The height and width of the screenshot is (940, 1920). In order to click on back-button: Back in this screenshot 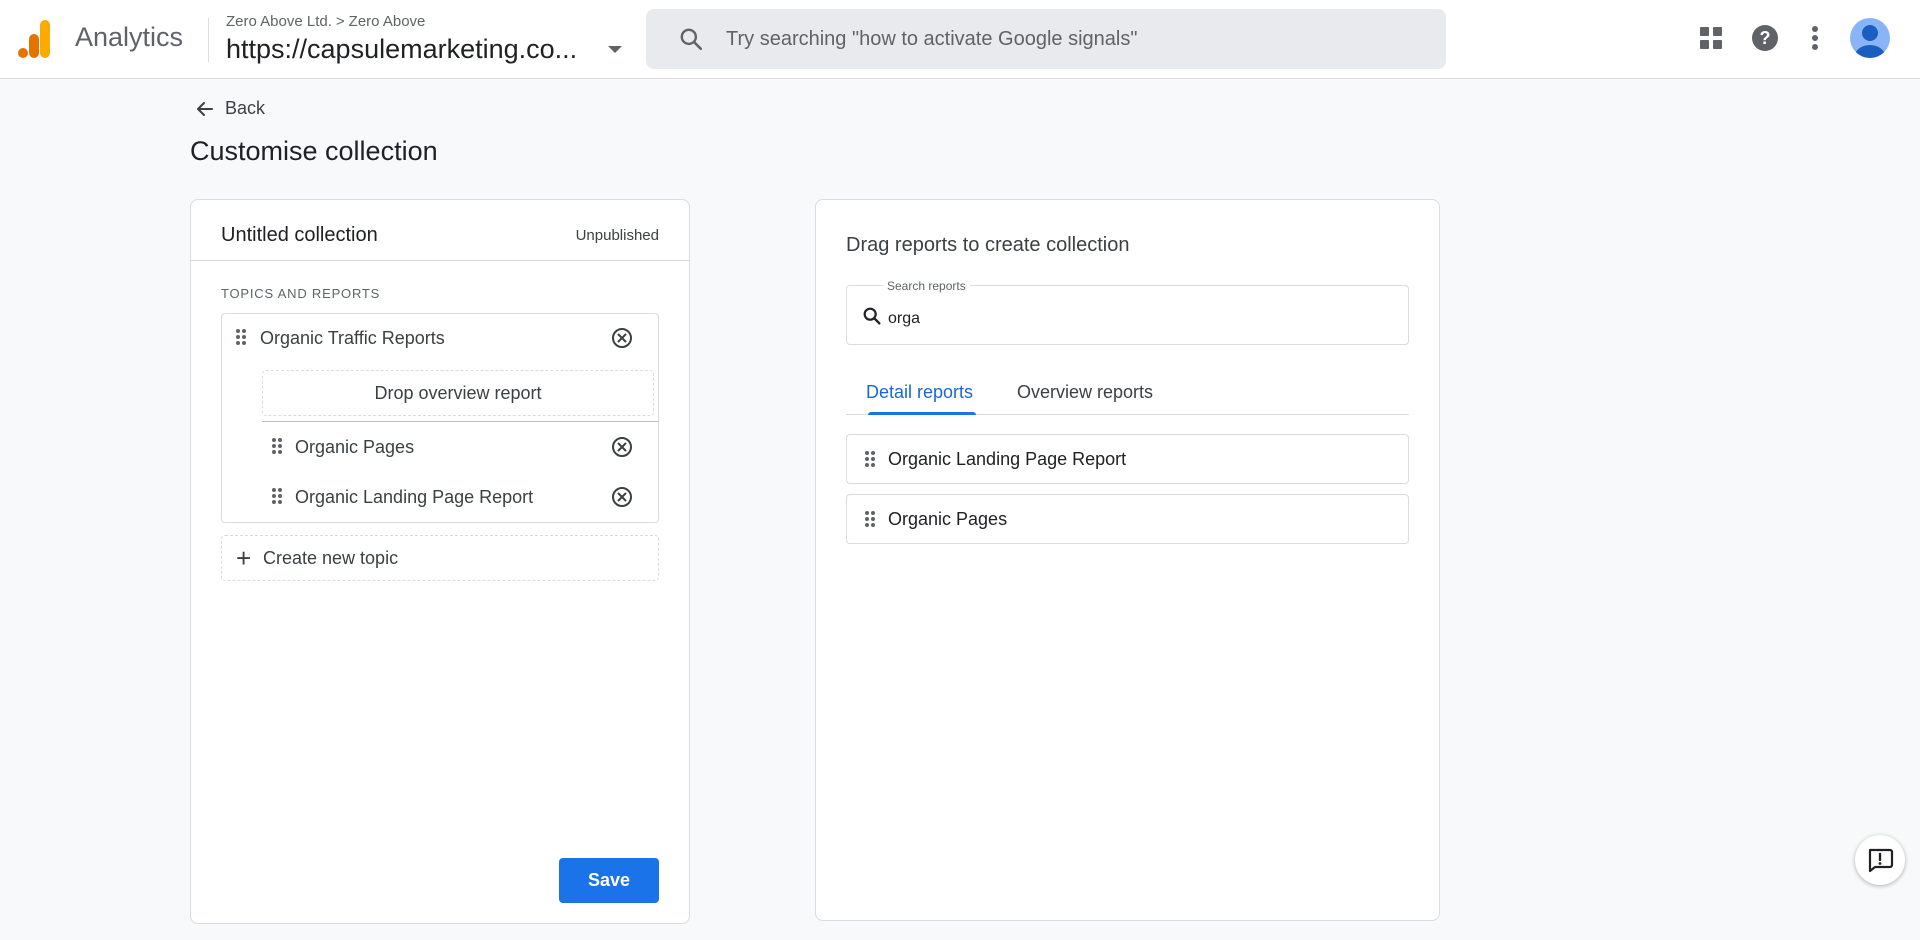, I will do `click(230, 108)`.